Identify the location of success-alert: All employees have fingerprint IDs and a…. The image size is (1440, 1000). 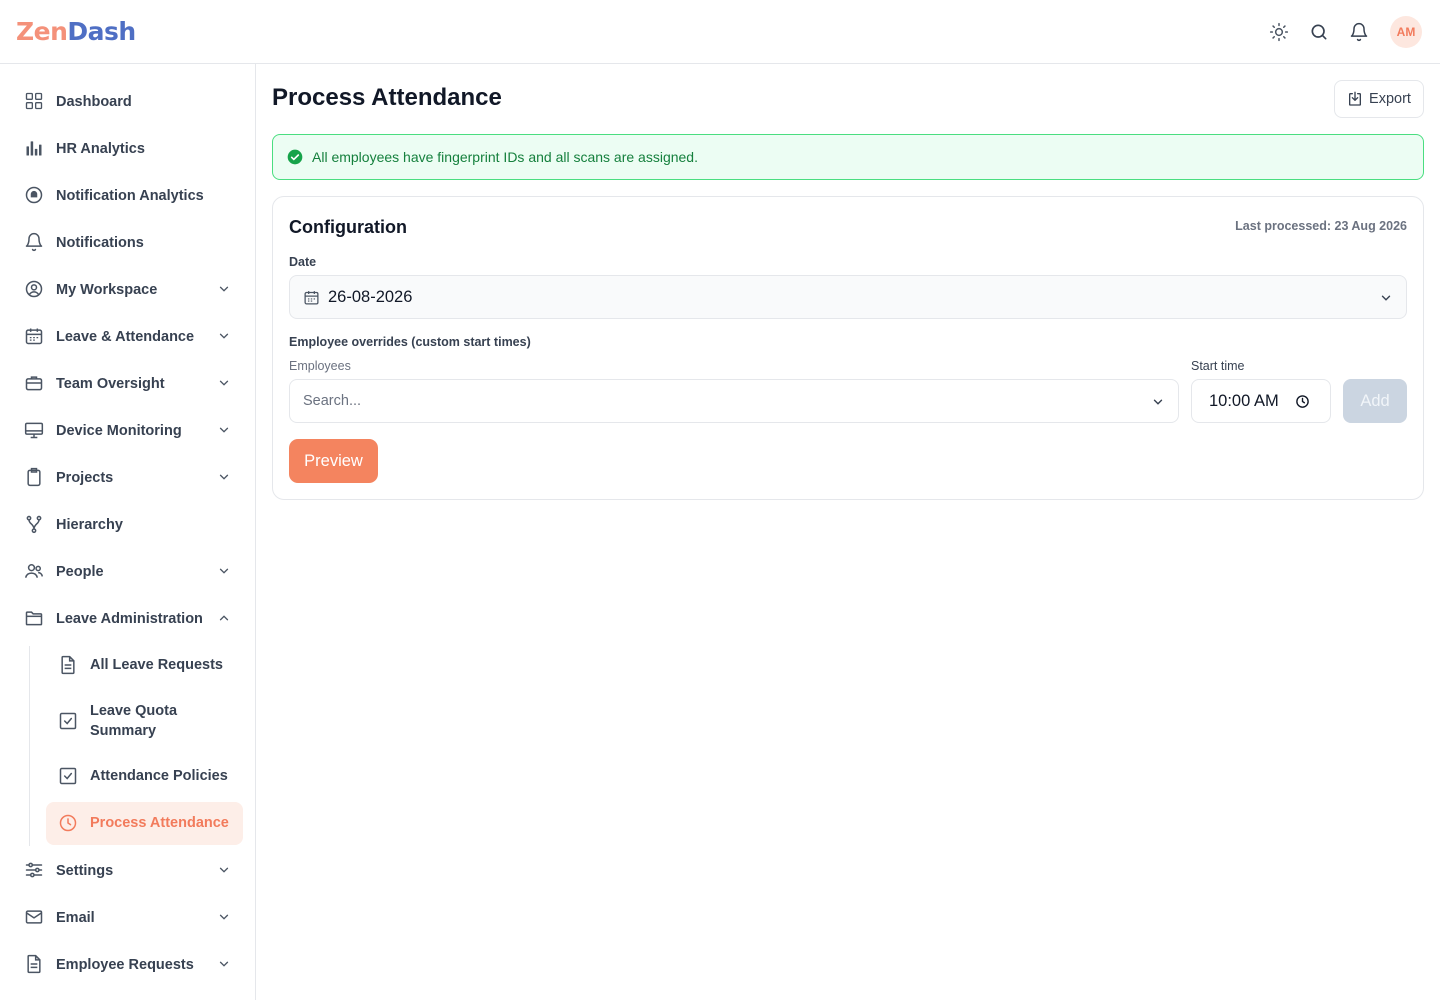
(848, 157).